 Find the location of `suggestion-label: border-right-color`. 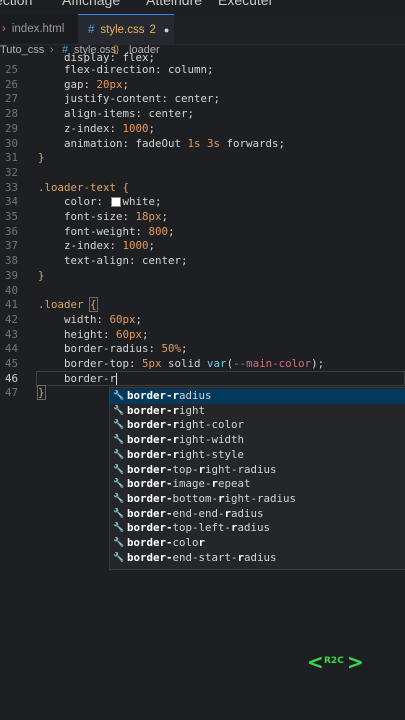

suggestion-label: border-right-color is located at coordinates (186, 425).